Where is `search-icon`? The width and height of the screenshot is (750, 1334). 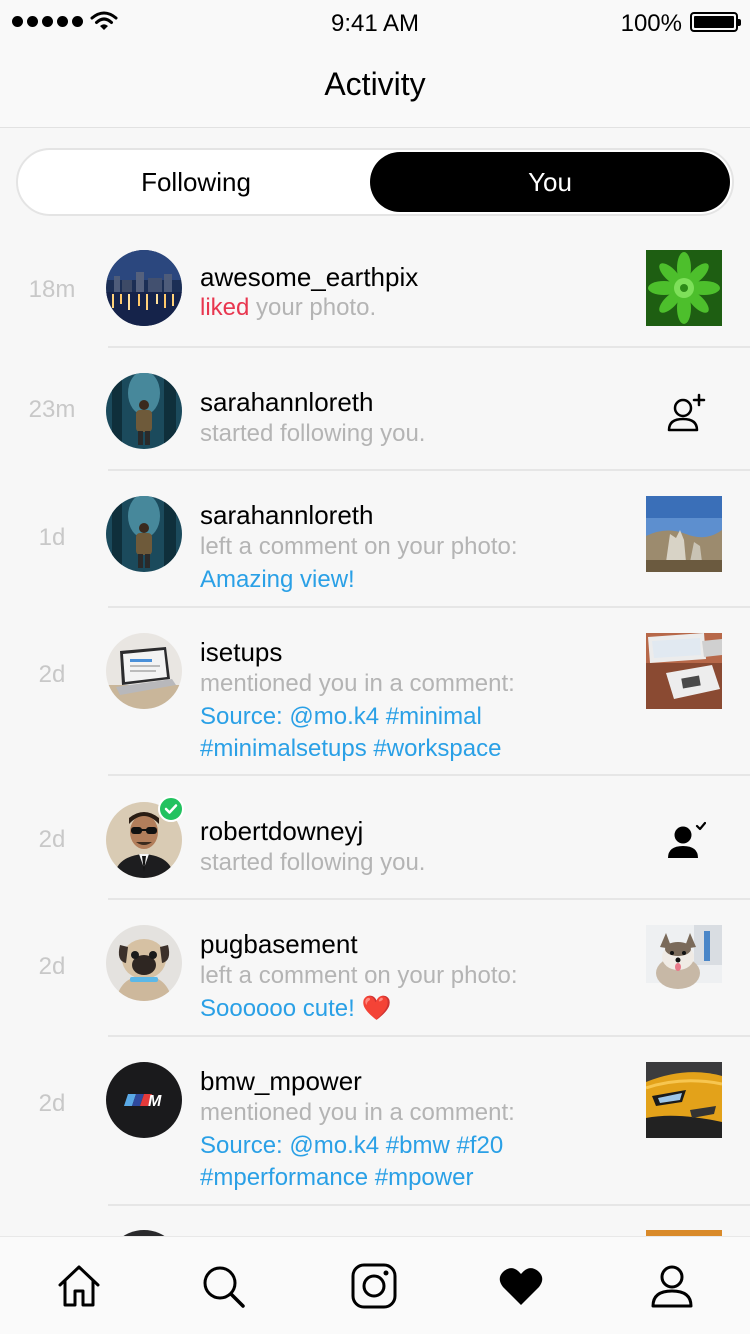
search-icon is located at coordinates (223, 1286).